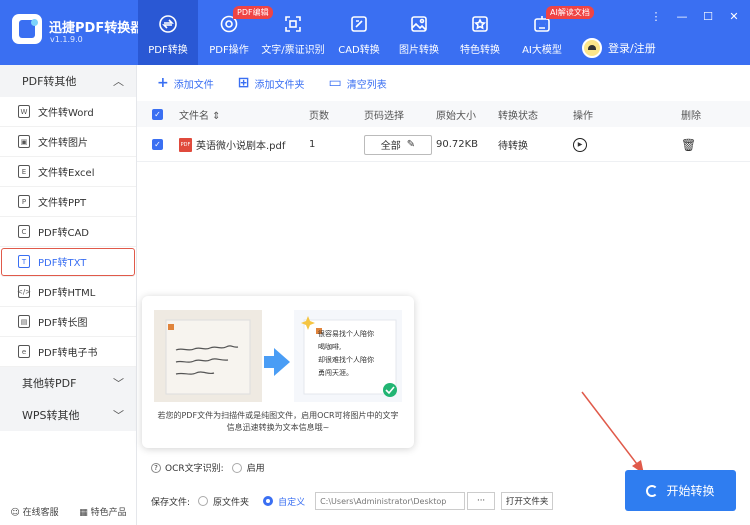 This screenshot has width=750, height=525. I want to click on play-icon: ▶, so click(580, 144).